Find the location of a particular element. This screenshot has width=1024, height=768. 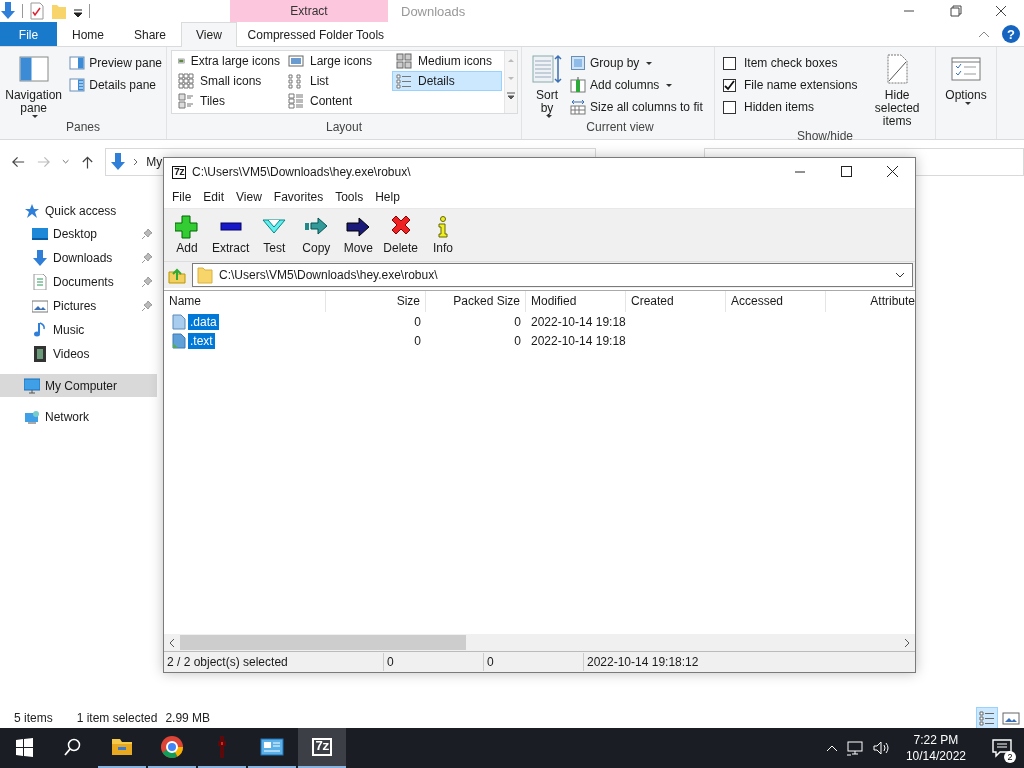

window-title: Downloads is located at coordinates (433, 11).